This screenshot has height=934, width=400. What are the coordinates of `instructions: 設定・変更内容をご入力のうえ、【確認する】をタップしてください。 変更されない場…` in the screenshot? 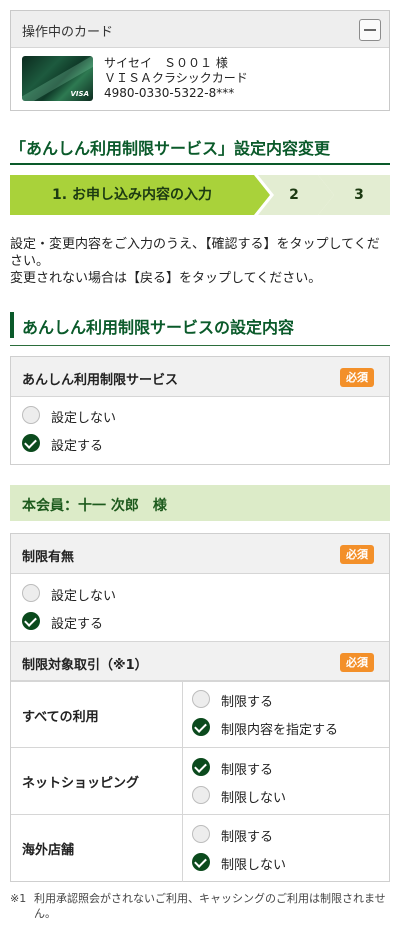 It's located at (201, 261).